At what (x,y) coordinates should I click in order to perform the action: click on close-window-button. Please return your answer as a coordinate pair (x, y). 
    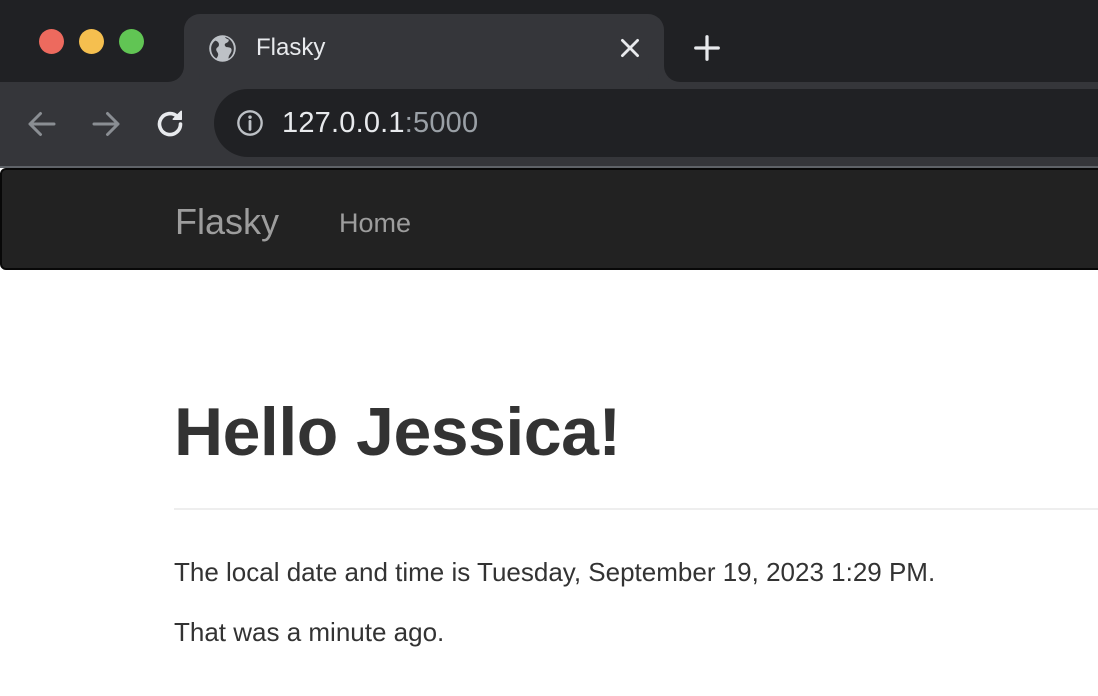
    Looking at the image, I should click on (51, 41).